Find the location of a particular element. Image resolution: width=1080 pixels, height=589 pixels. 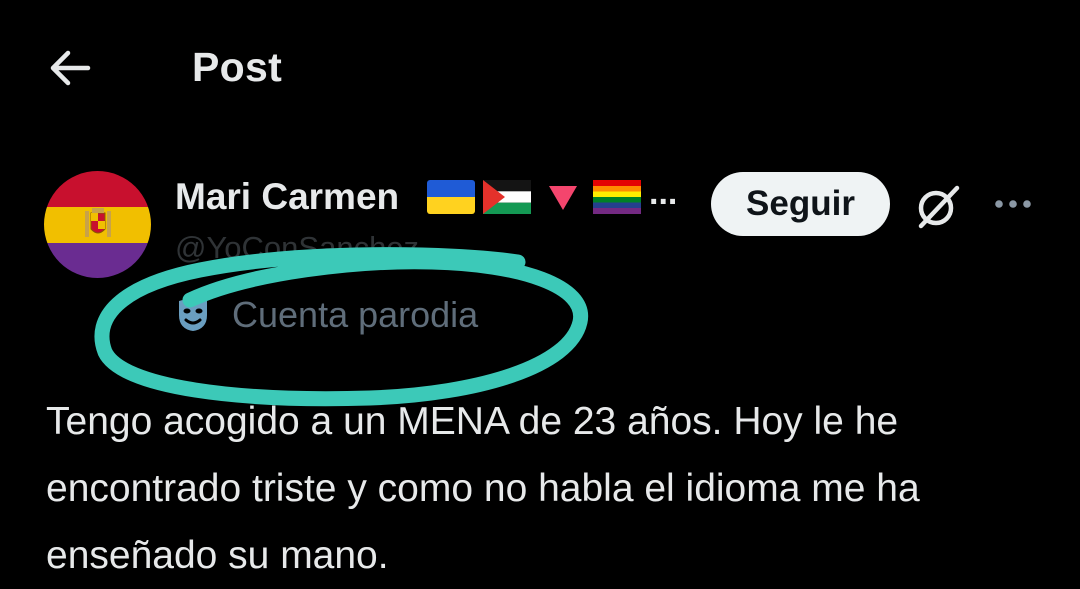

theater-masks-icon is located at coordinates (193, 315).